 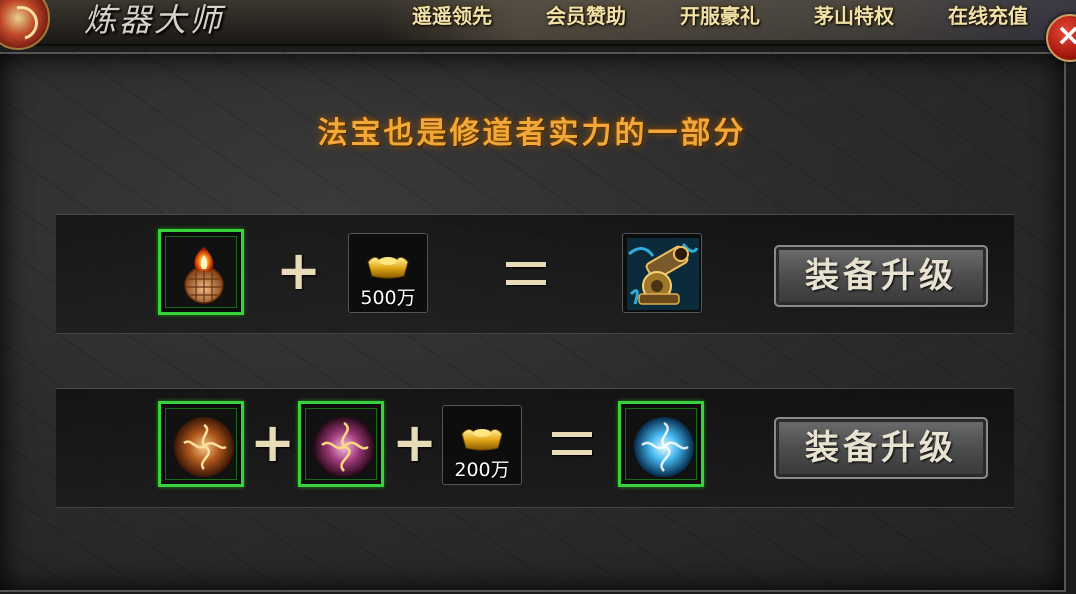 What do you see at coordinates (482, 470) in the screenshot?
I see `gold-cost-label: 200万` at bounding box center [482, 470].